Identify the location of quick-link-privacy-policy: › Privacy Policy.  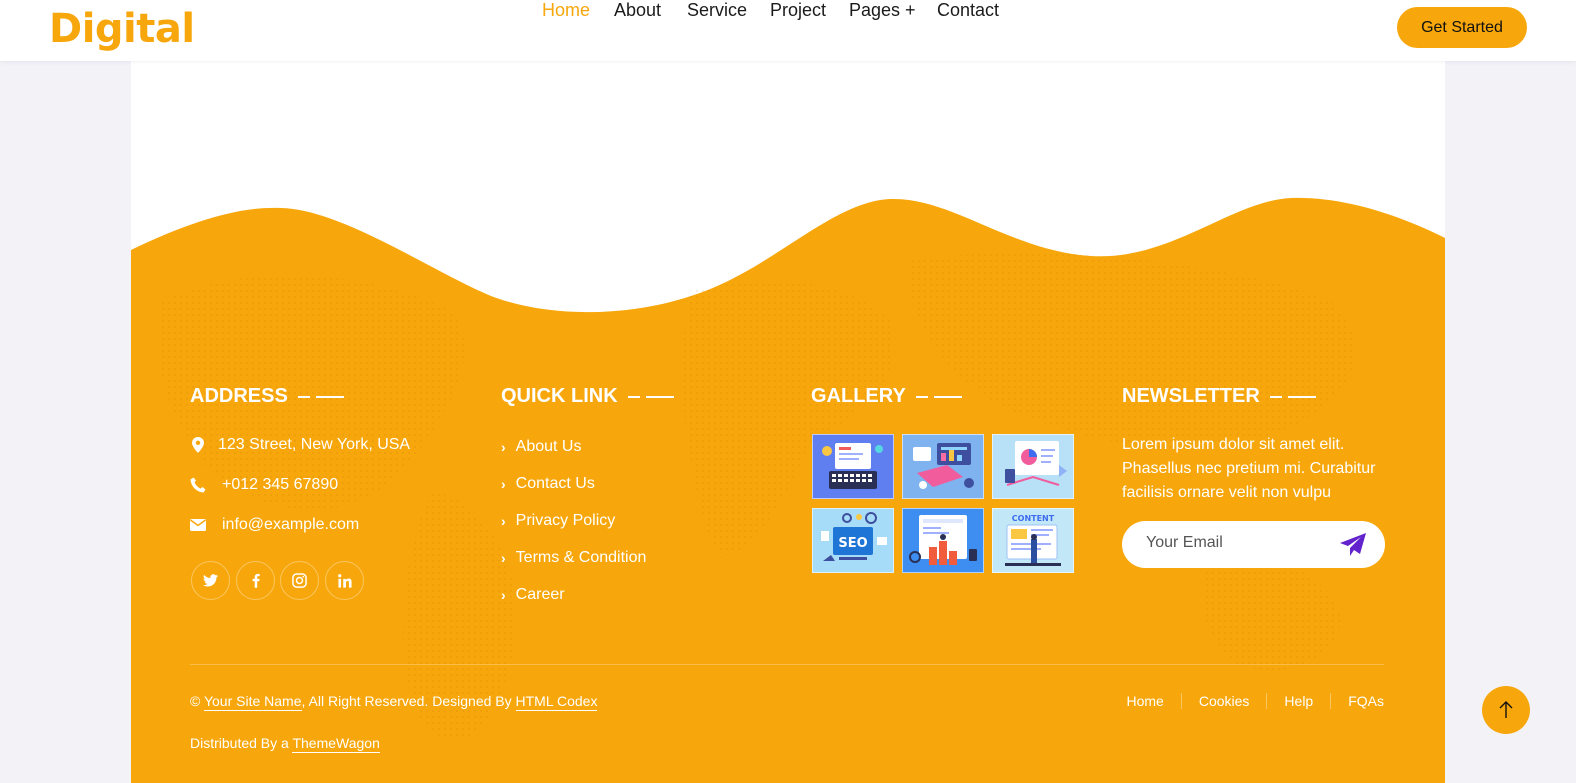
(558, 521).